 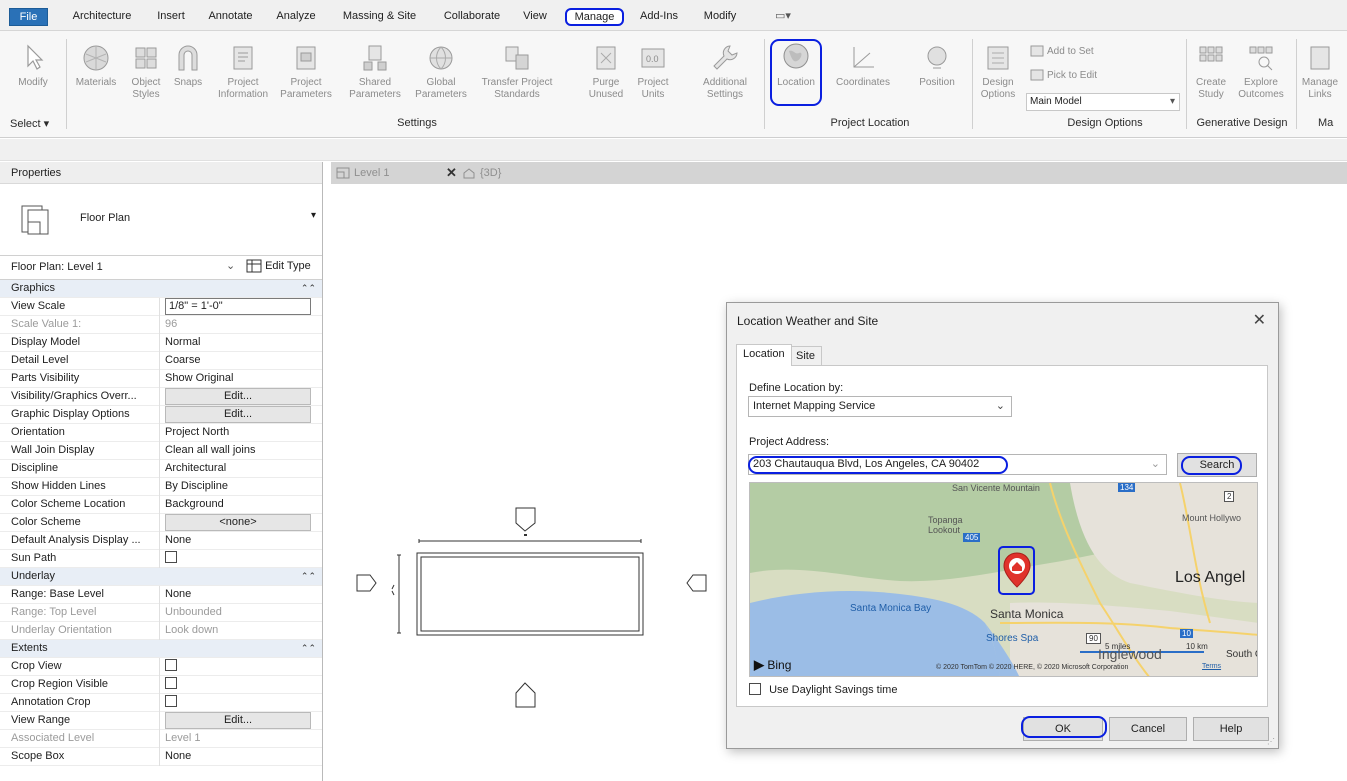 I want to click on property-row-scope-box: Scope Box None, so click(x=161, y=757).